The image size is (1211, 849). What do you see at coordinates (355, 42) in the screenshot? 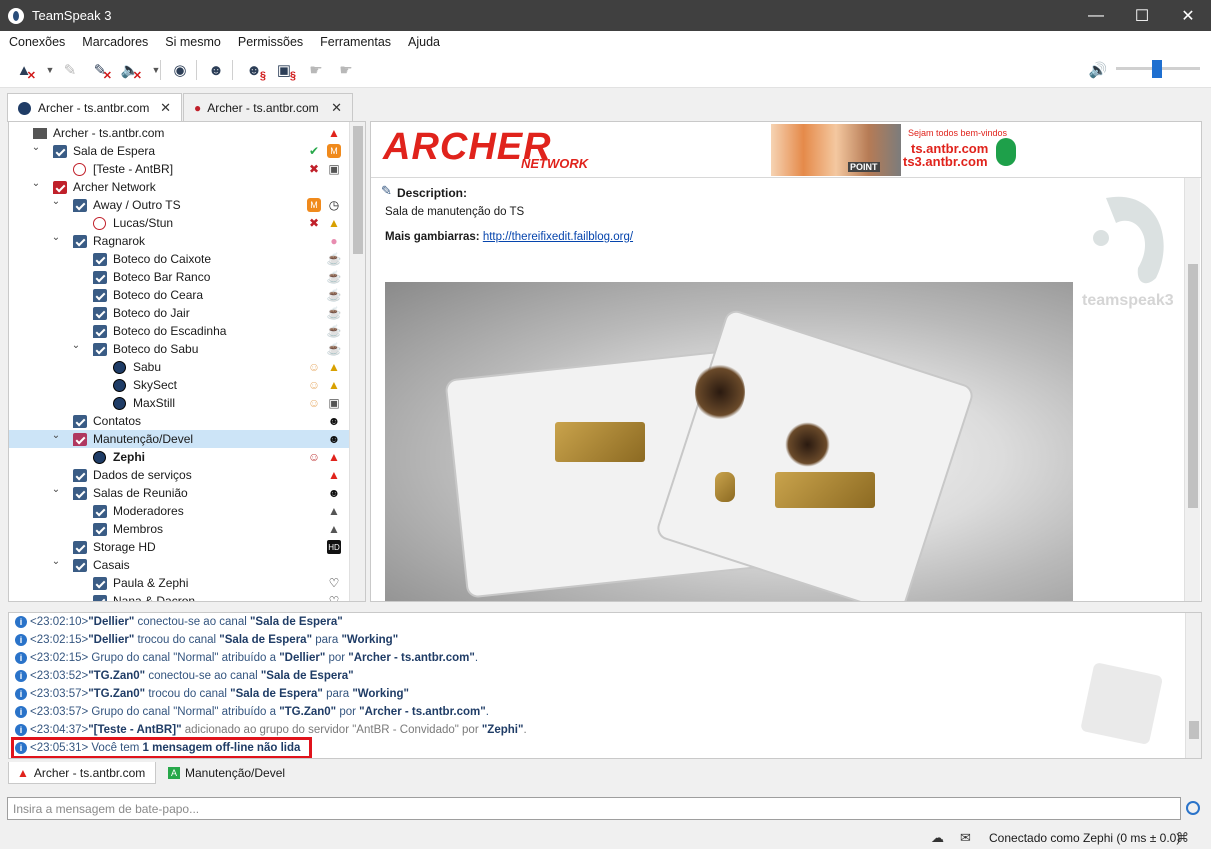
I see `menu-ferramentas: Ferramentas` at bounding box center [355, 42].